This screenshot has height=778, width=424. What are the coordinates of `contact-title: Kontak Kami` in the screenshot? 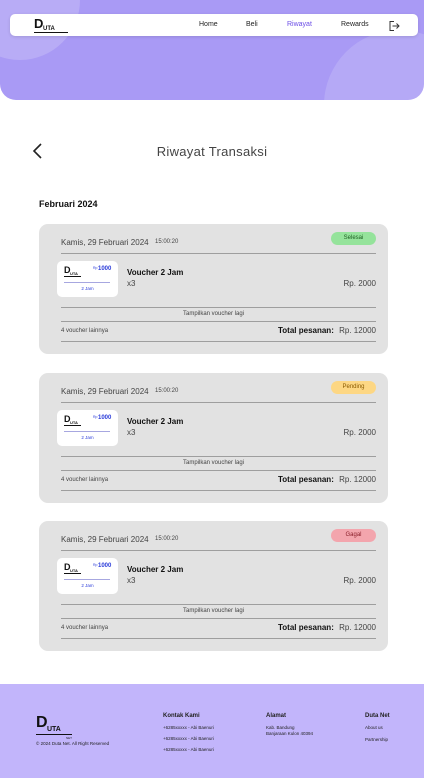 It's located at (181, 716).